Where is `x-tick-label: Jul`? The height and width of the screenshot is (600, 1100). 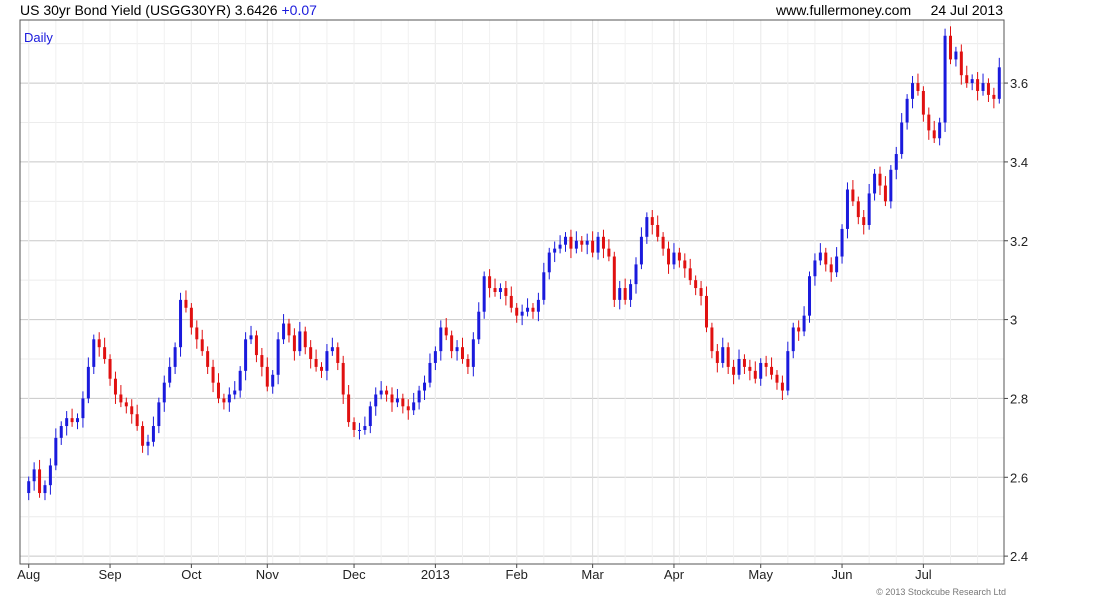 x-tick-label: Jul is located at coordinates (923, 574).